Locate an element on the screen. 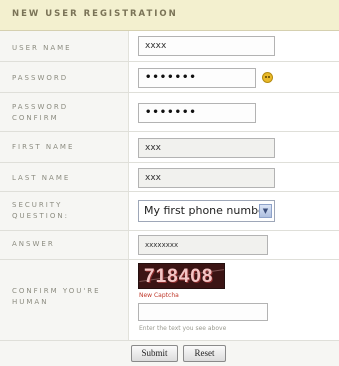  row-password-confirm: PASSWORD CONFIRM ••••••• is located at coordinates (169, 112).